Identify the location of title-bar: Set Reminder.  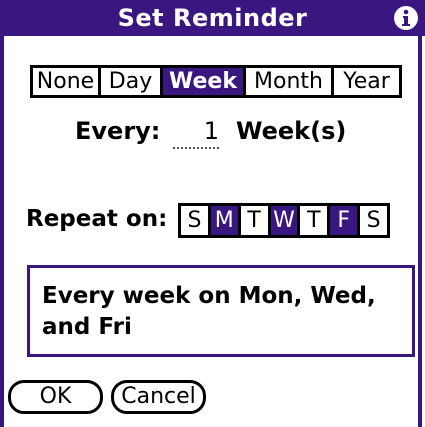
(212, 18).